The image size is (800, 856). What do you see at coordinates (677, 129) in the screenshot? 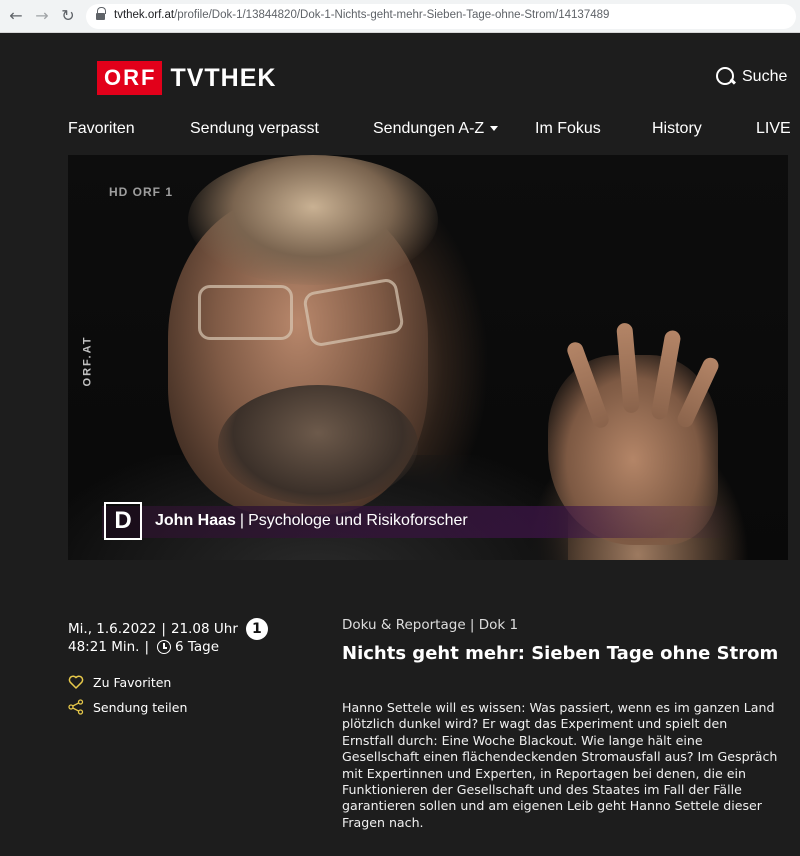
I see `nav-item-history: History` at bounding box center [677, 129].